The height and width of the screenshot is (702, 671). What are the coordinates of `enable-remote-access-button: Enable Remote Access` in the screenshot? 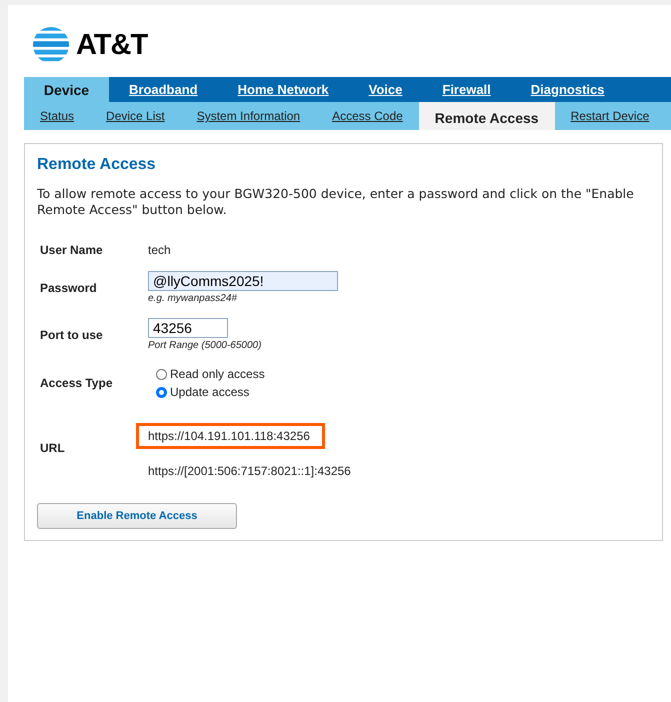 It's located at (137, 516).